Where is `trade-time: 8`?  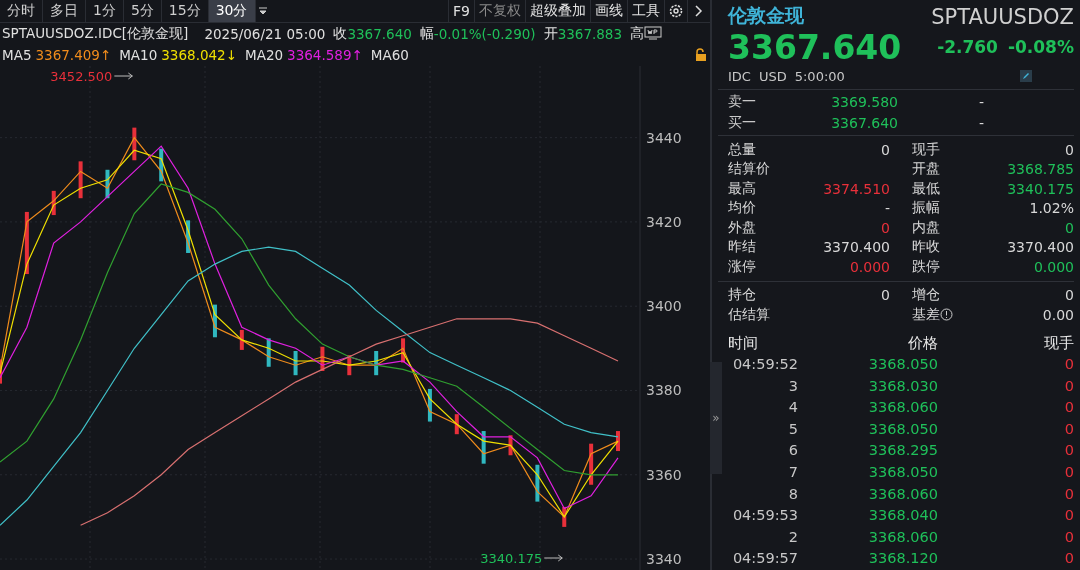 trade-time: 8 is located at coordinates (792, 494).